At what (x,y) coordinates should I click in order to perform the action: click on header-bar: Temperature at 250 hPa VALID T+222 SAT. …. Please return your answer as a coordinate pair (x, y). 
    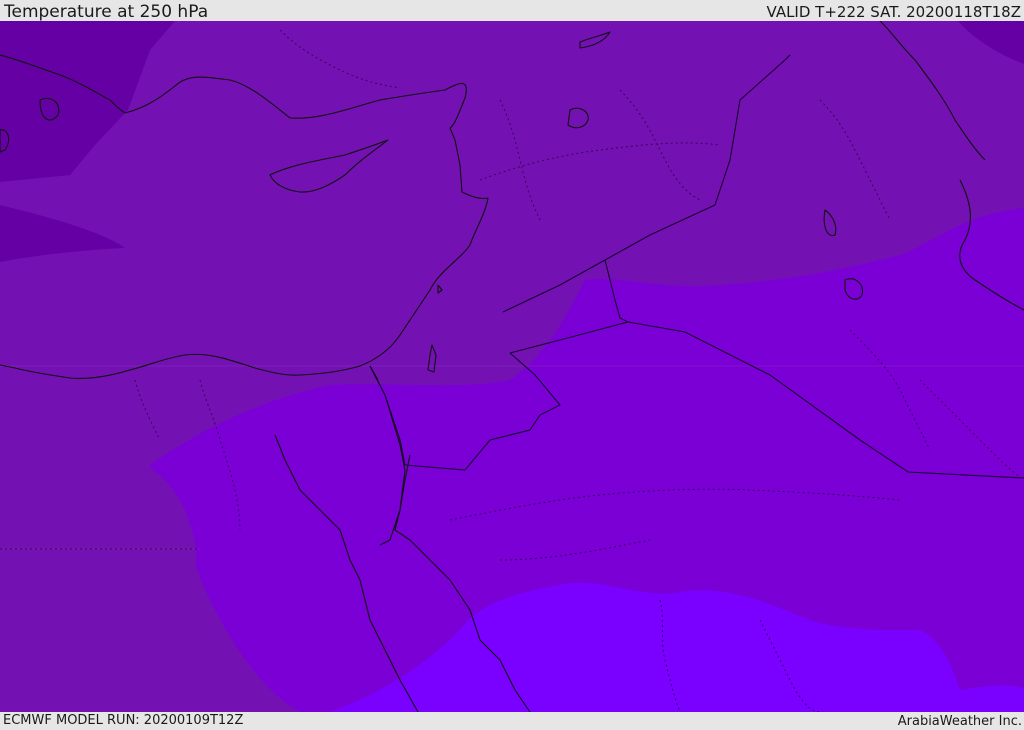
    Looking at the image, I should click on (512, 11).